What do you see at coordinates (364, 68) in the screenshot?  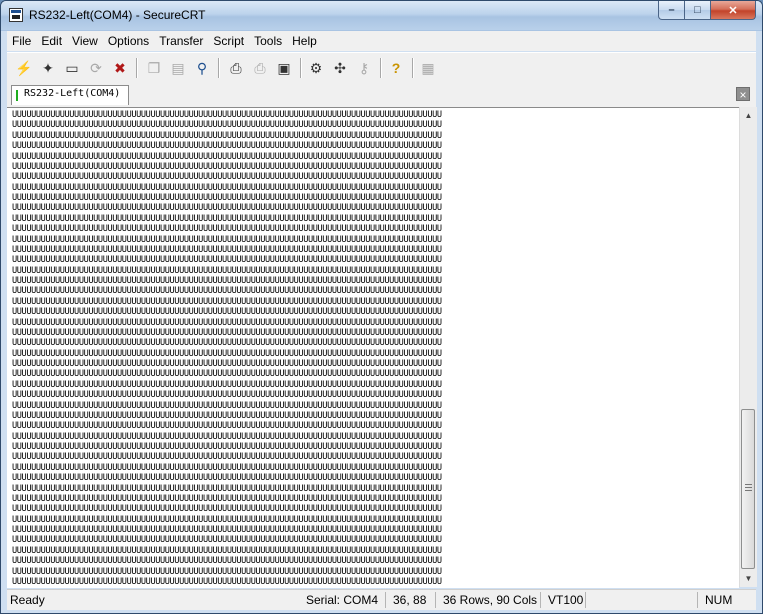 I see `key-icon: ⚷` at bounding box center [364, 68].